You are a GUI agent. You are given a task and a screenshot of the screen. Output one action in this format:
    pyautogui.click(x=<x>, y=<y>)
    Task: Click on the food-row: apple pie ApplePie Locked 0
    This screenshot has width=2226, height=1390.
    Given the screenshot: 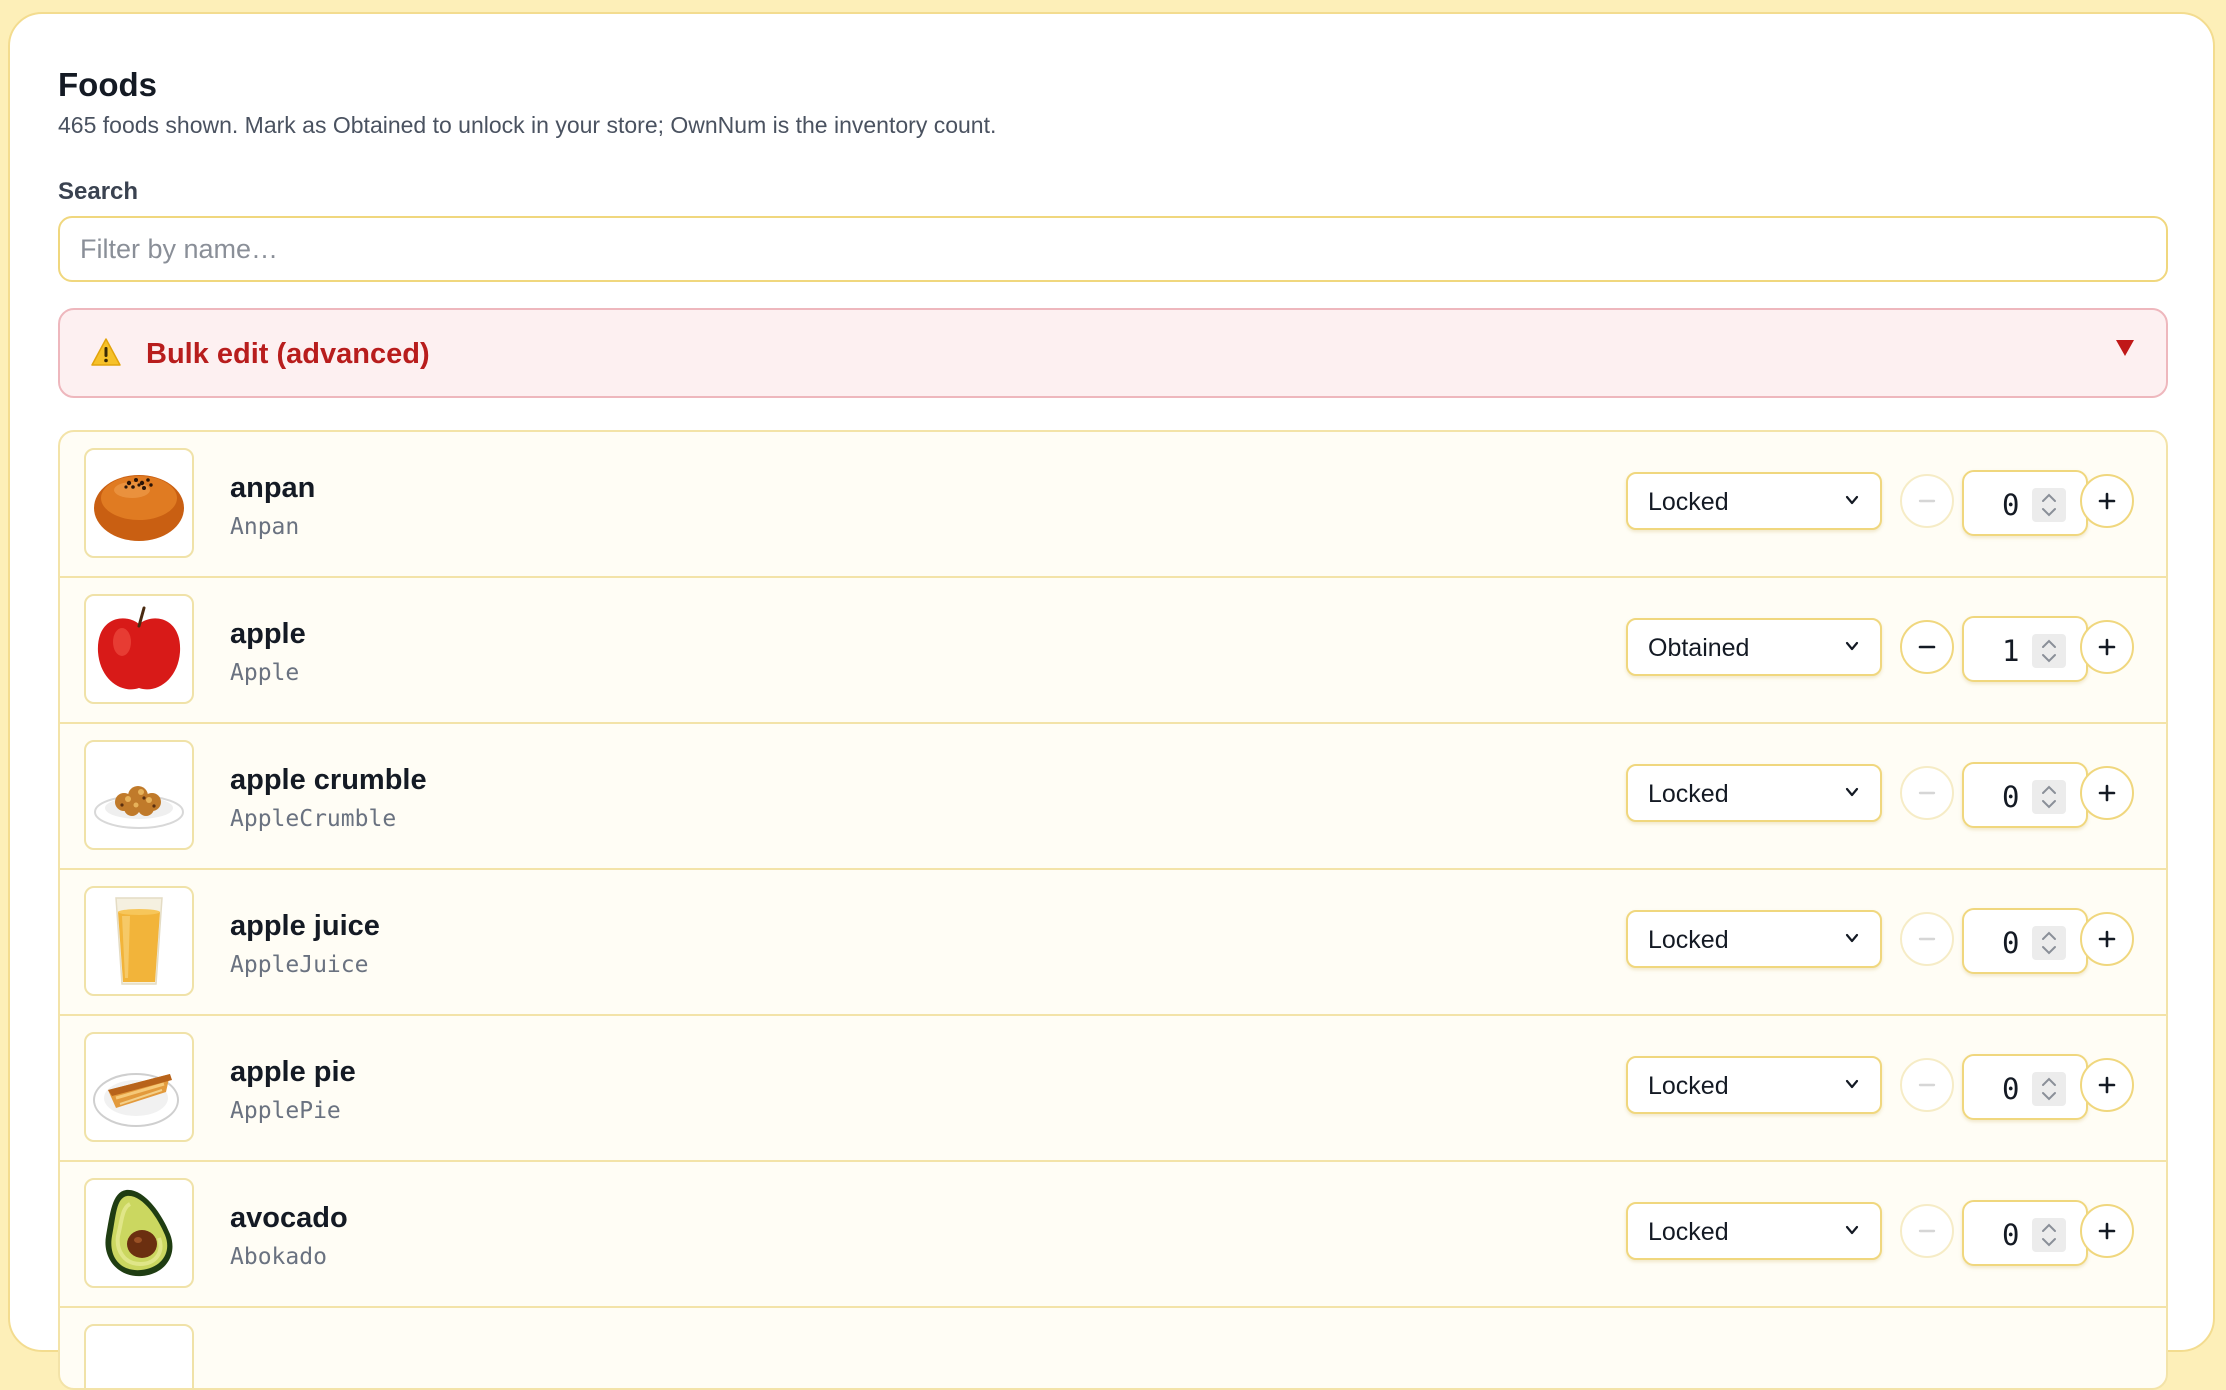 What is the action you would take?
    pyautogui.click(x=1113, y=1089)
    